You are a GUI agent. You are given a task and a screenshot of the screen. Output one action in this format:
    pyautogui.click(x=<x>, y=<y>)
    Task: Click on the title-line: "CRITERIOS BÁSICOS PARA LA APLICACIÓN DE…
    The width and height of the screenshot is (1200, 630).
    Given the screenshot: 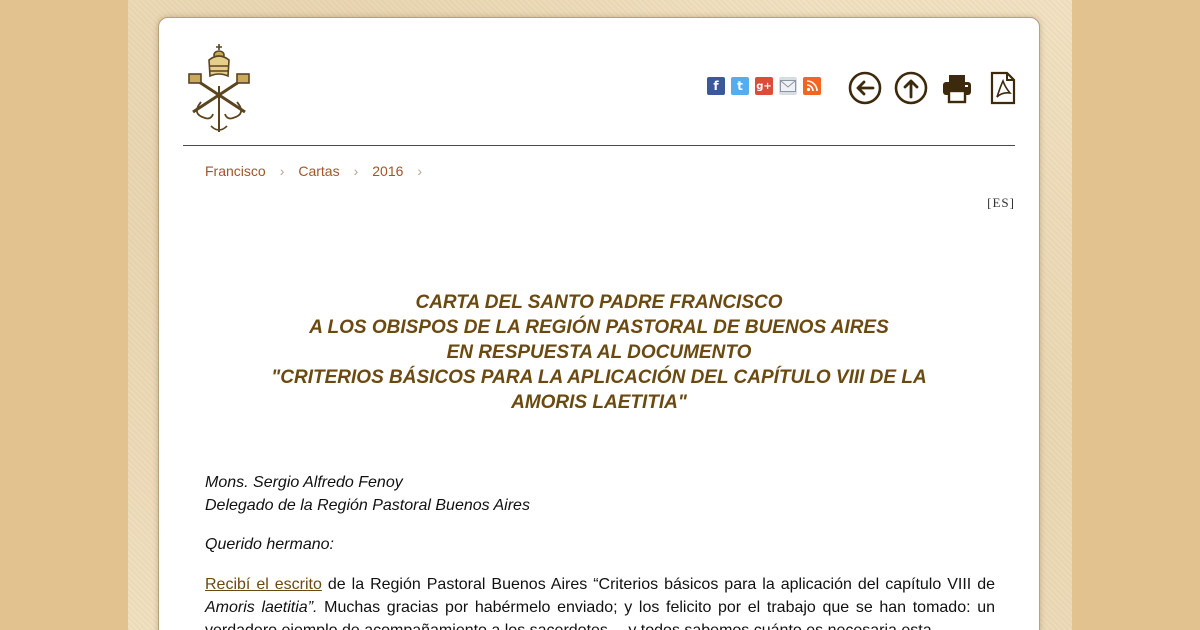 What is the action you would take?
    pyautogui.click(x=599, y=377)
    